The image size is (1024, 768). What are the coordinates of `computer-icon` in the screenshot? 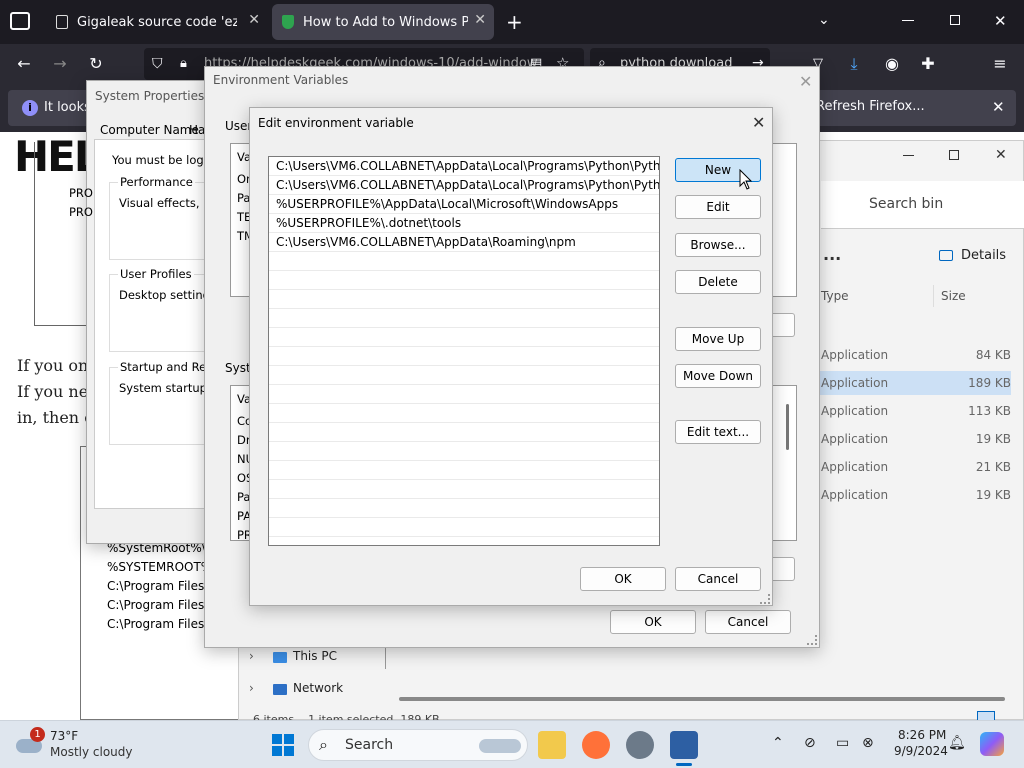 It's located at (280, 657).